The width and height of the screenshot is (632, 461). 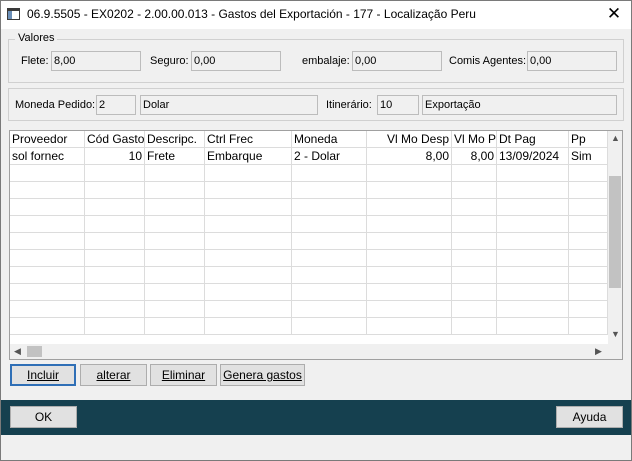 What do you see at coordinates (262, 375) in the screenshot?
I see `genera-gastos-button: Genera gastos` at bounding box center [262, 375].